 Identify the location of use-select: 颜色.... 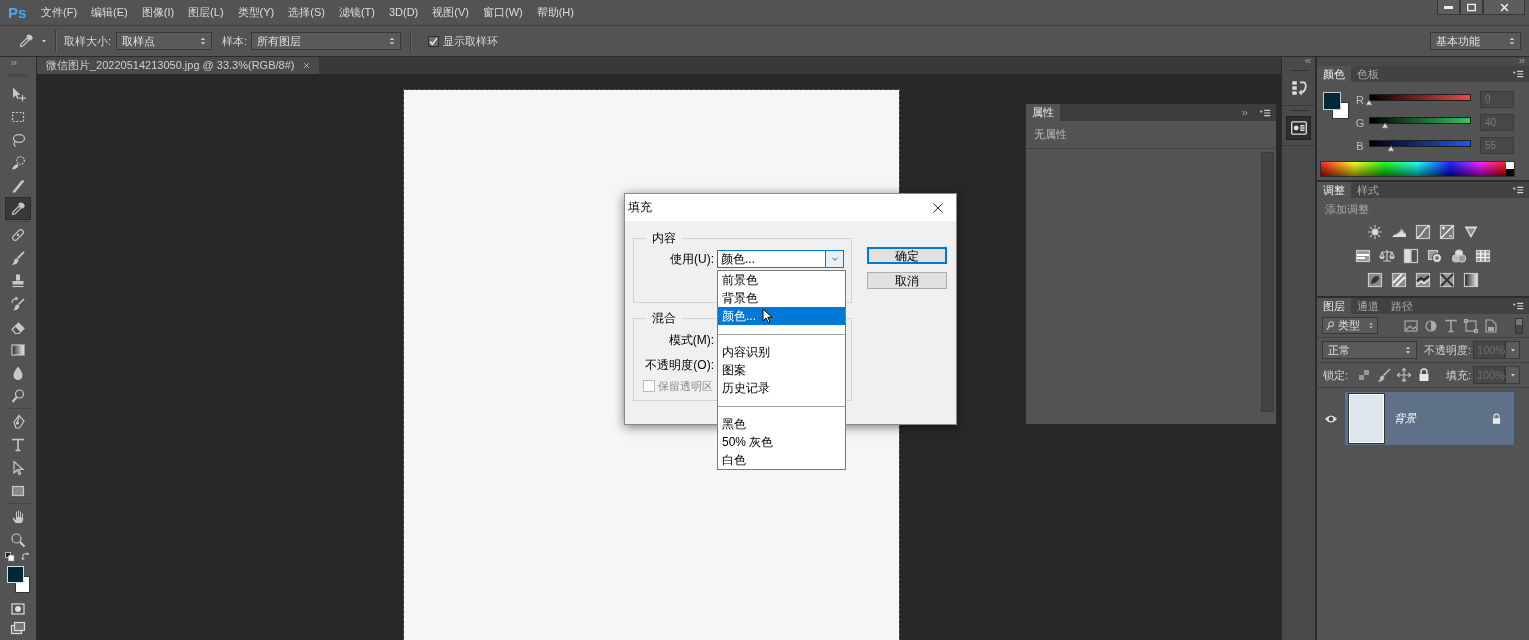
(780, 259).